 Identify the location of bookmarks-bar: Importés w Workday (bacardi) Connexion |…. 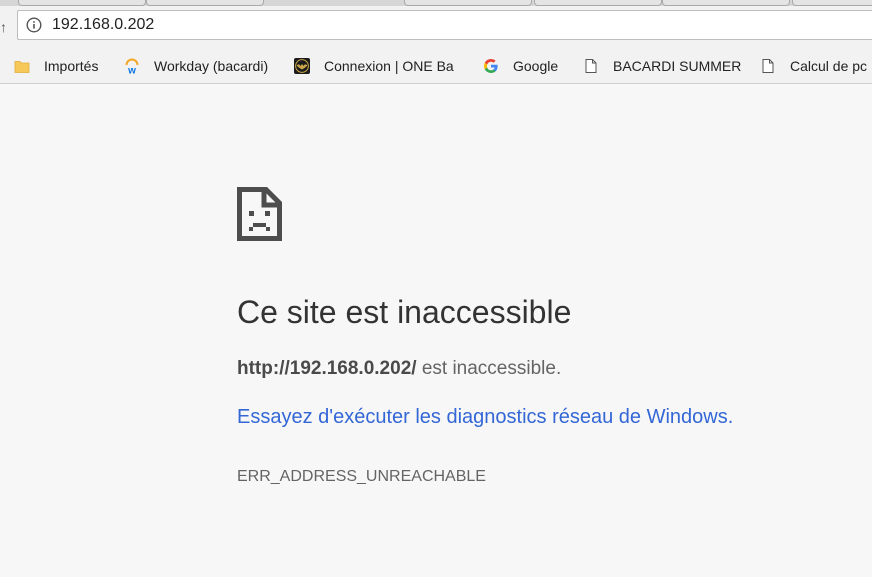
(436, 66).